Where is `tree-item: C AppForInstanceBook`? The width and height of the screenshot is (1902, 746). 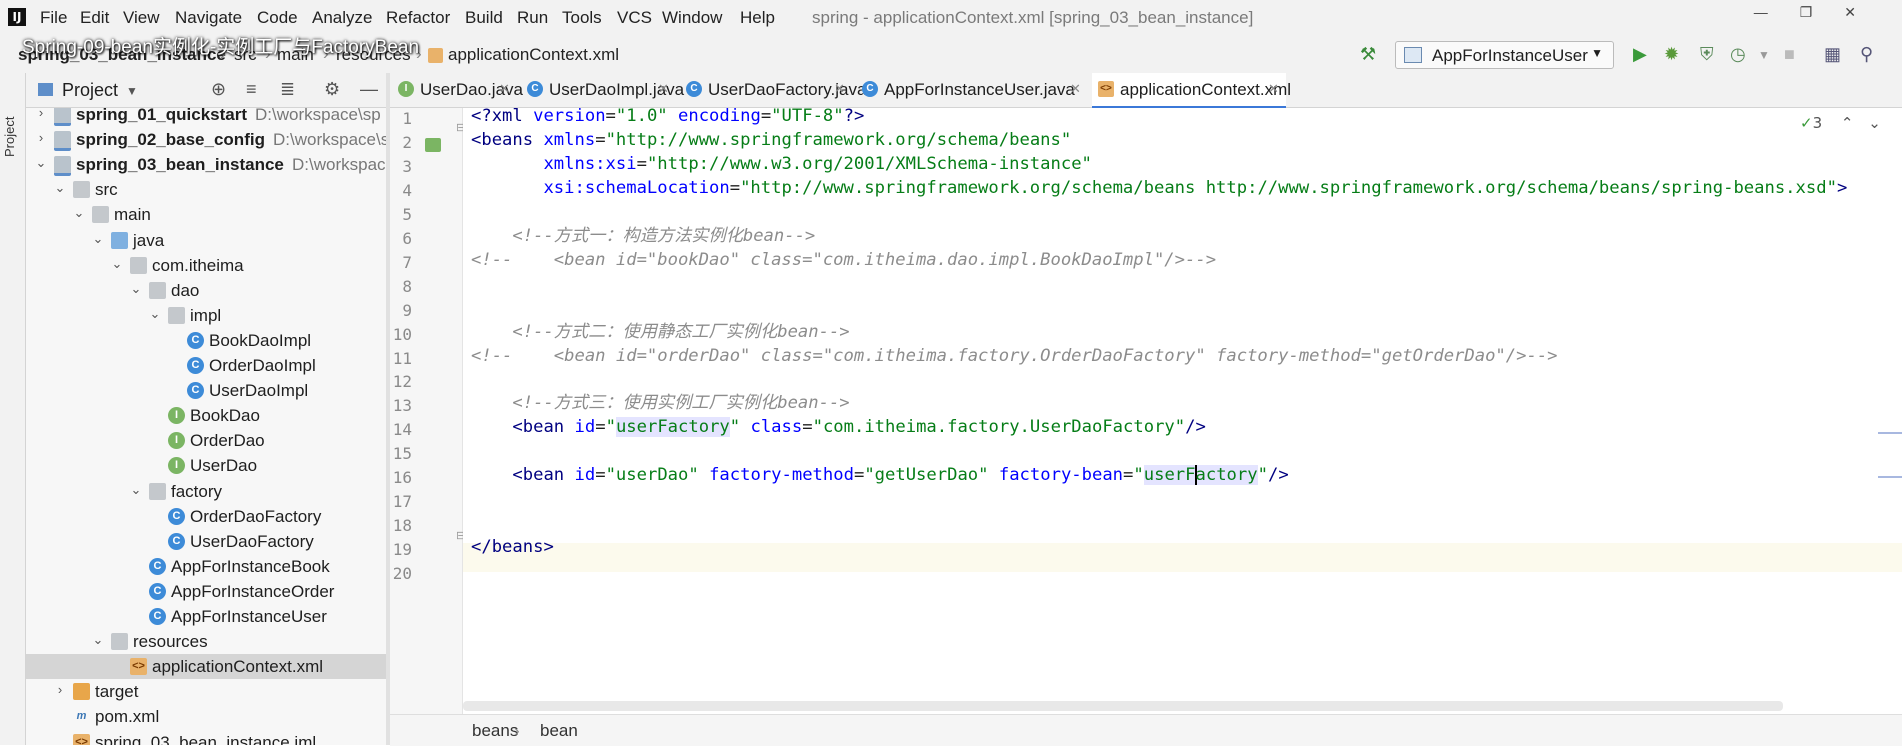
tree-item: C AppForInstanceBook is located at coordinates (206, 566).